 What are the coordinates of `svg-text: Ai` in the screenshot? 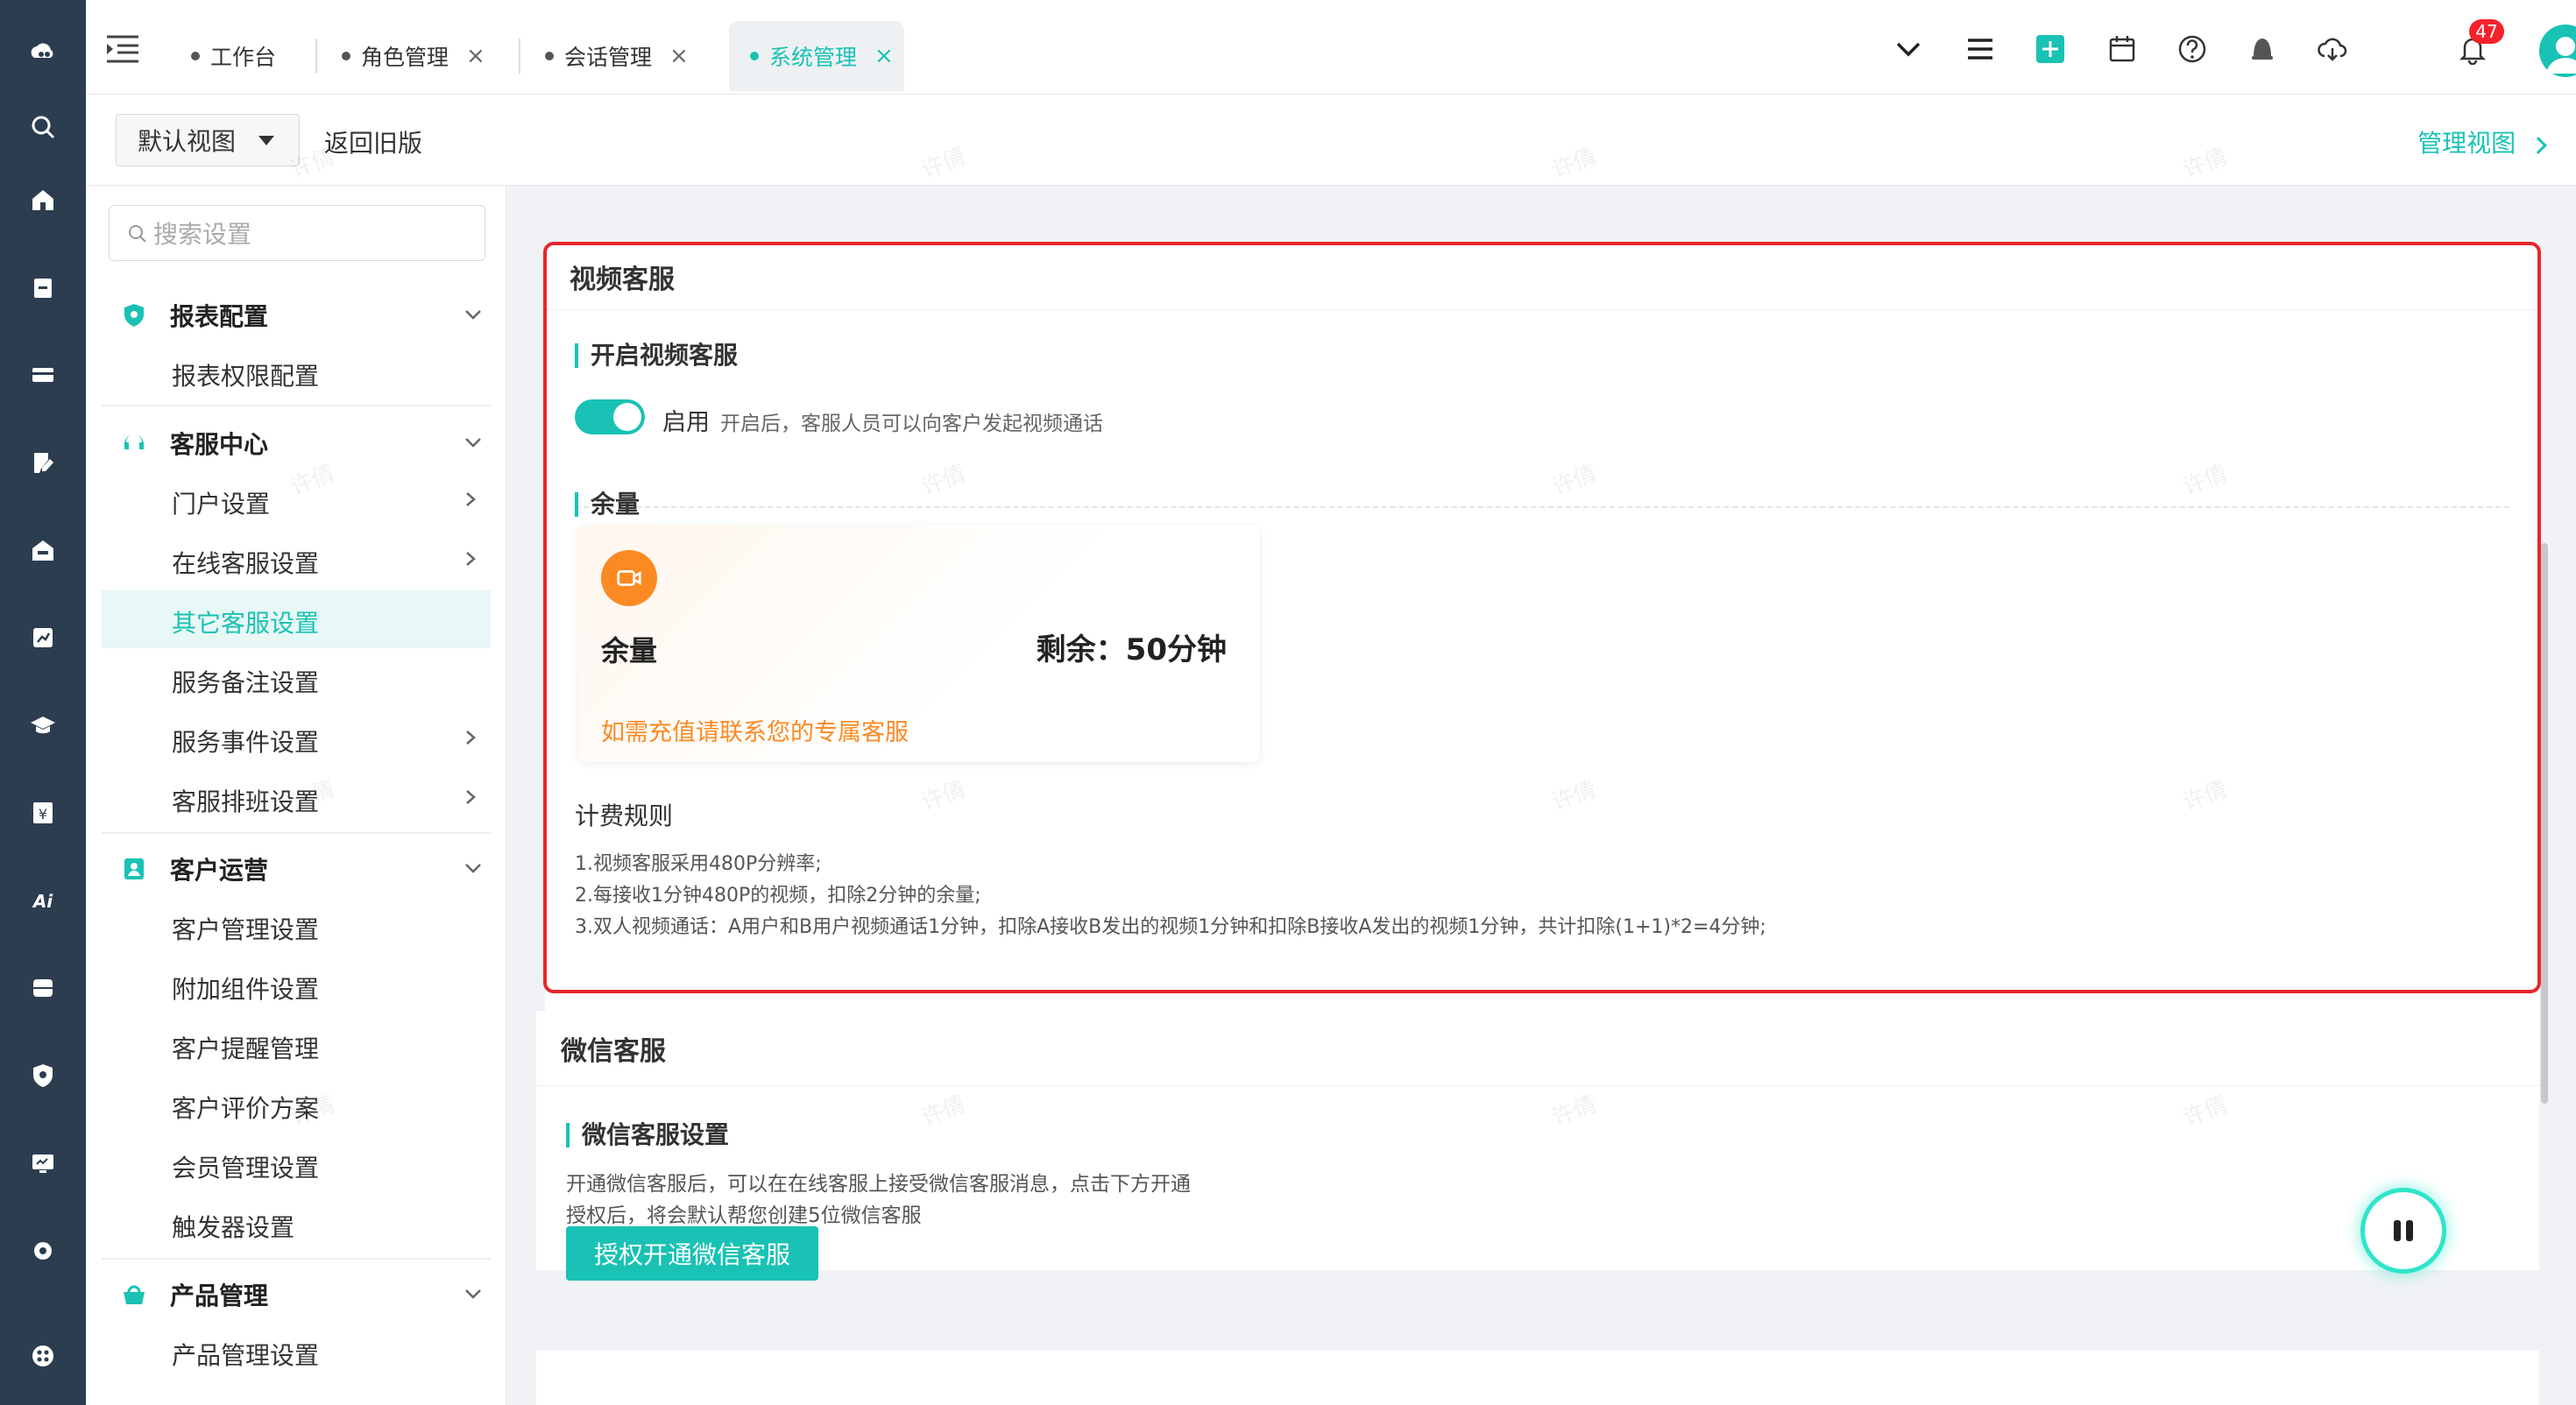 It's located at (42, 902).